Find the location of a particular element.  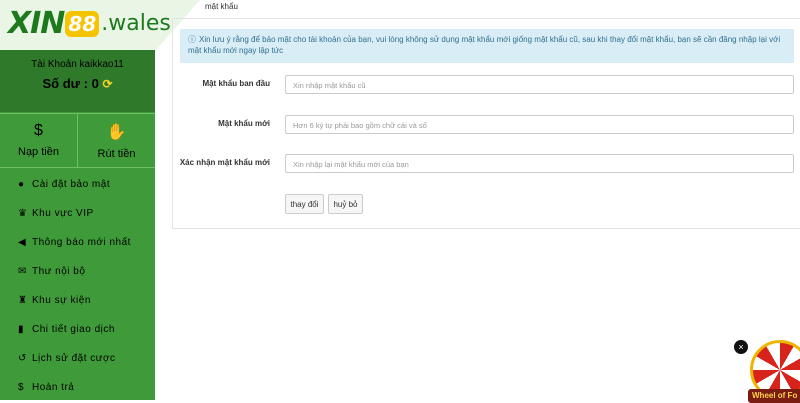

mail-icon: ✉ is located at coordinates (22, 271).